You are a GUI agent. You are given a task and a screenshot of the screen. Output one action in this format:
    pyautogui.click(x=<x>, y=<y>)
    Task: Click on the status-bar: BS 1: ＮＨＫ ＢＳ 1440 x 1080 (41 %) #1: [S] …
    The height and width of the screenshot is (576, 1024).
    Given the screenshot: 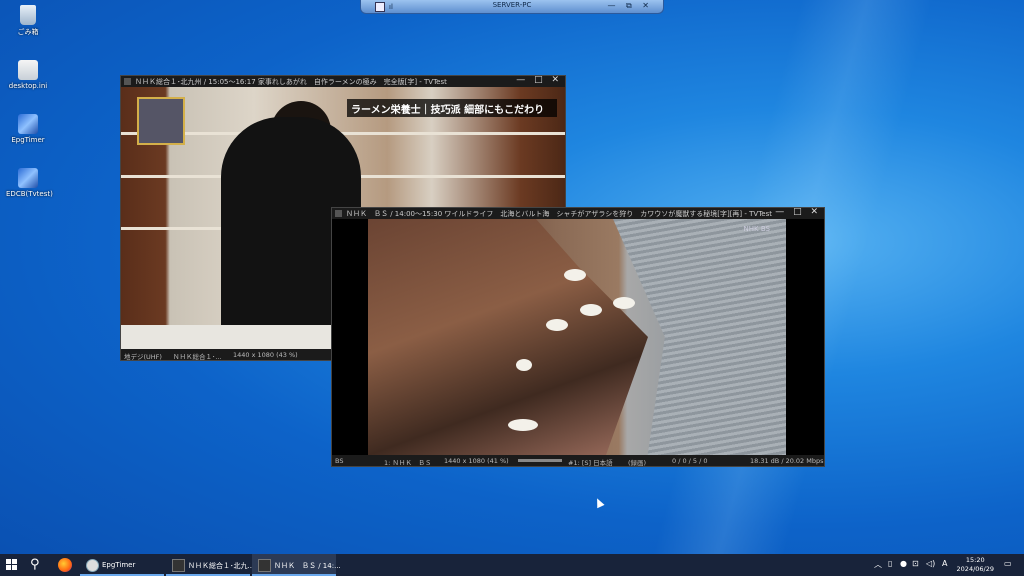 What is the action you would take?
    pyautogui.click(x=578, y=461)
    